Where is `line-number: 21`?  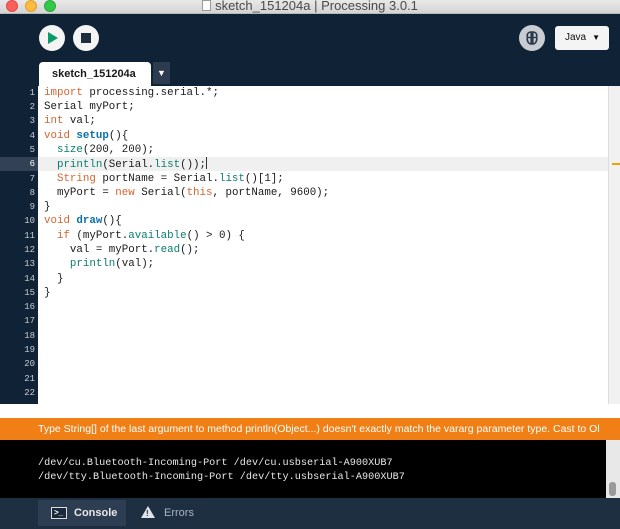 line-number: 21 is located at coordinates (29, 379).